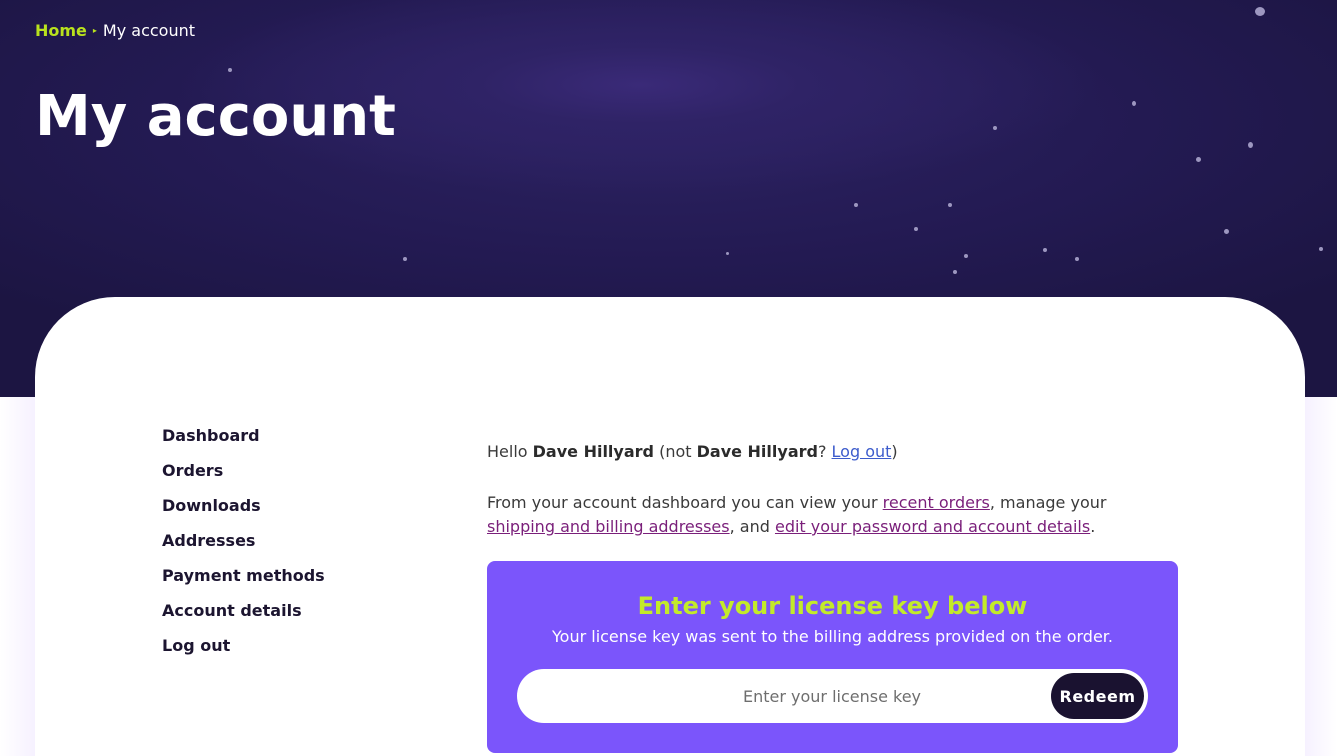 Image resolution: width=1337 pixels, height=756 pixels. What do you see at coordinates (17, 576) in the screenshot?
I see `side-glow-left` at bounding box center [17, 576].